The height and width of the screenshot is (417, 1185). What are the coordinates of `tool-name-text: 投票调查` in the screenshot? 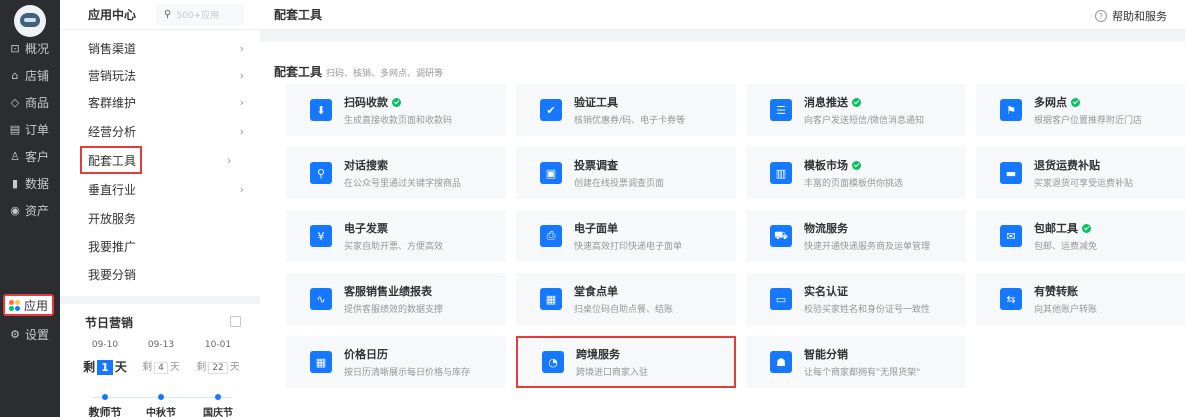 It's located at (596, 165).